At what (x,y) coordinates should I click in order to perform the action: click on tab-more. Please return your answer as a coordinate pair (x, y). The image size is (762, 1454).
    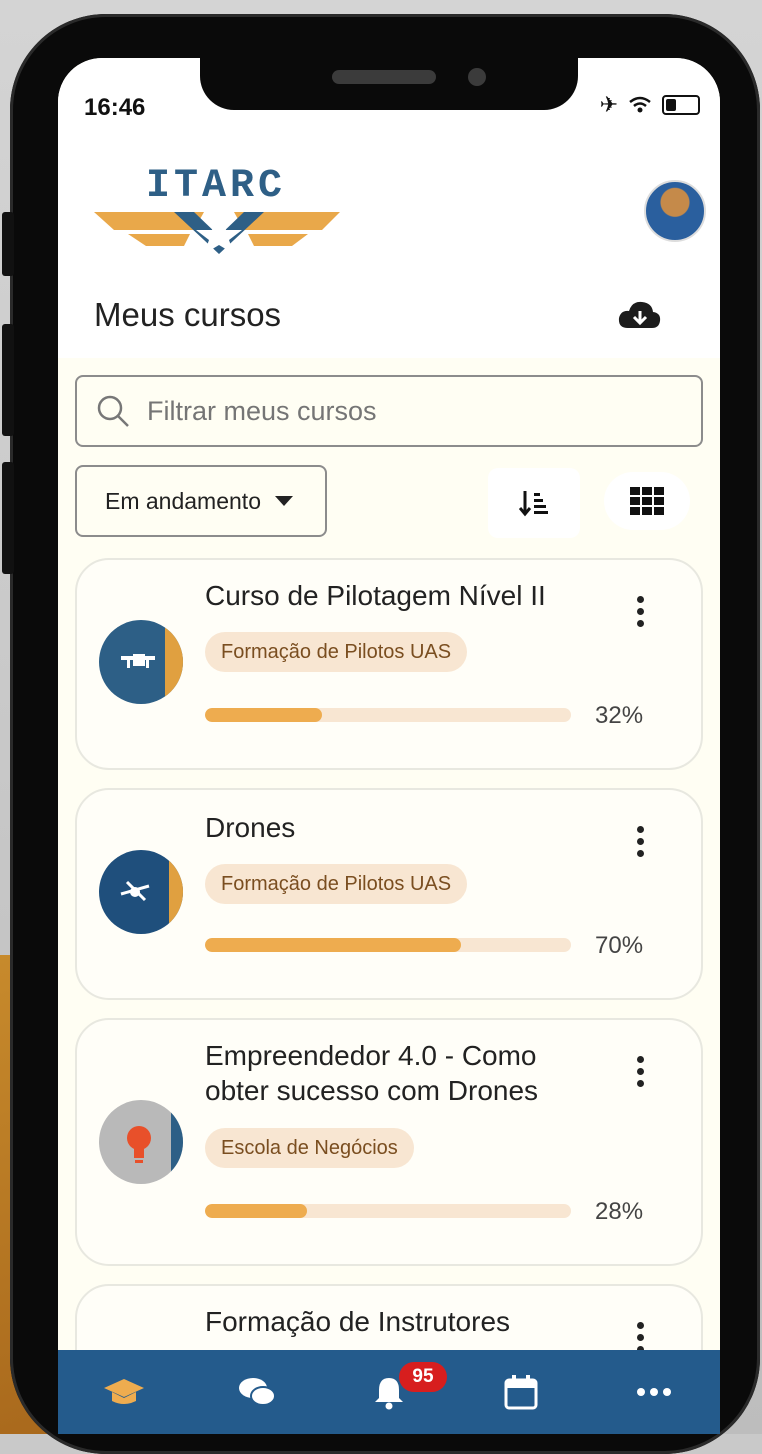
    Looking at the image, I should click on (654, 1392).